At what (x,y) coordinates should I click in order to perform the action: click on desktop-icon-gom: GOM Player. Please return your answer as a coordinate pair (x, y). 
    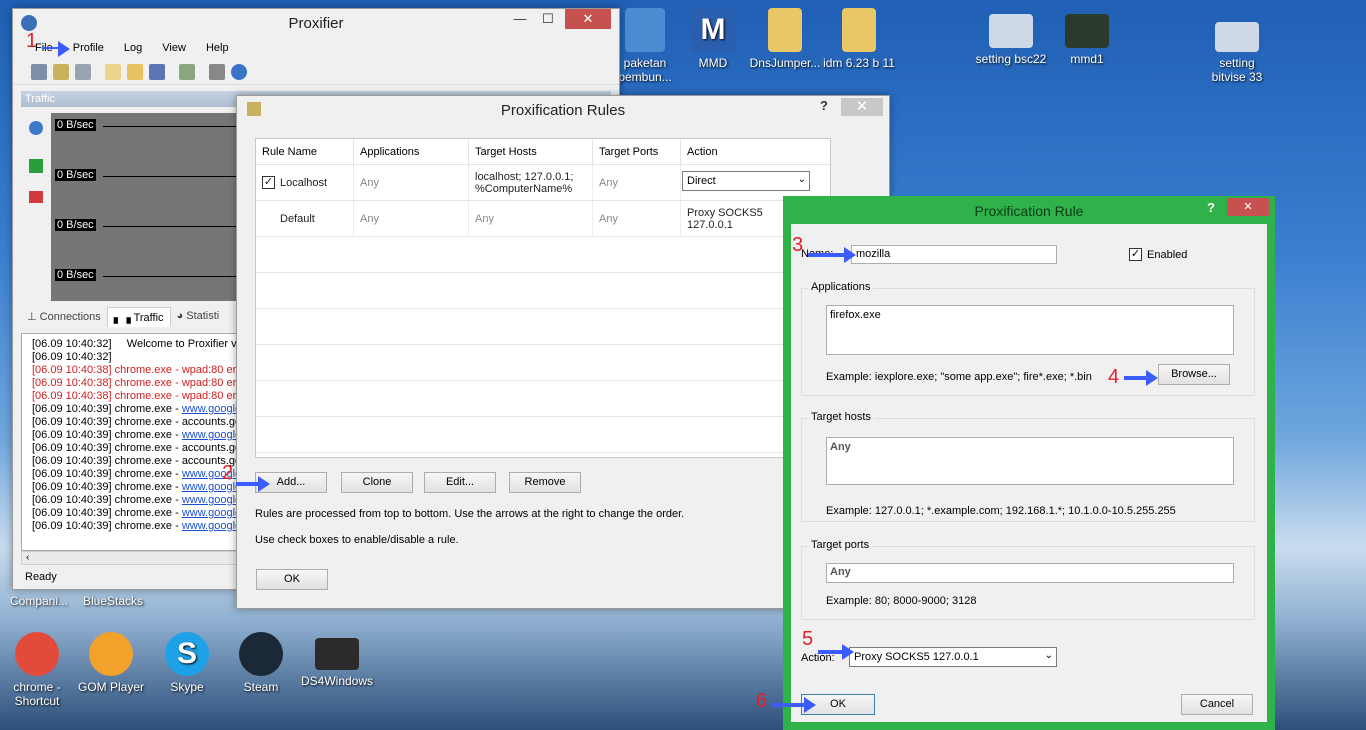
    Looking at the image, I should click on (111, 663).